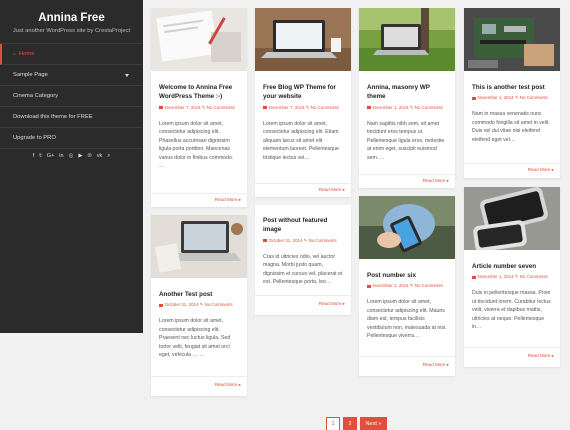 The image size is (570, 430). I want to click on page-current: 1, so click(333, 423).